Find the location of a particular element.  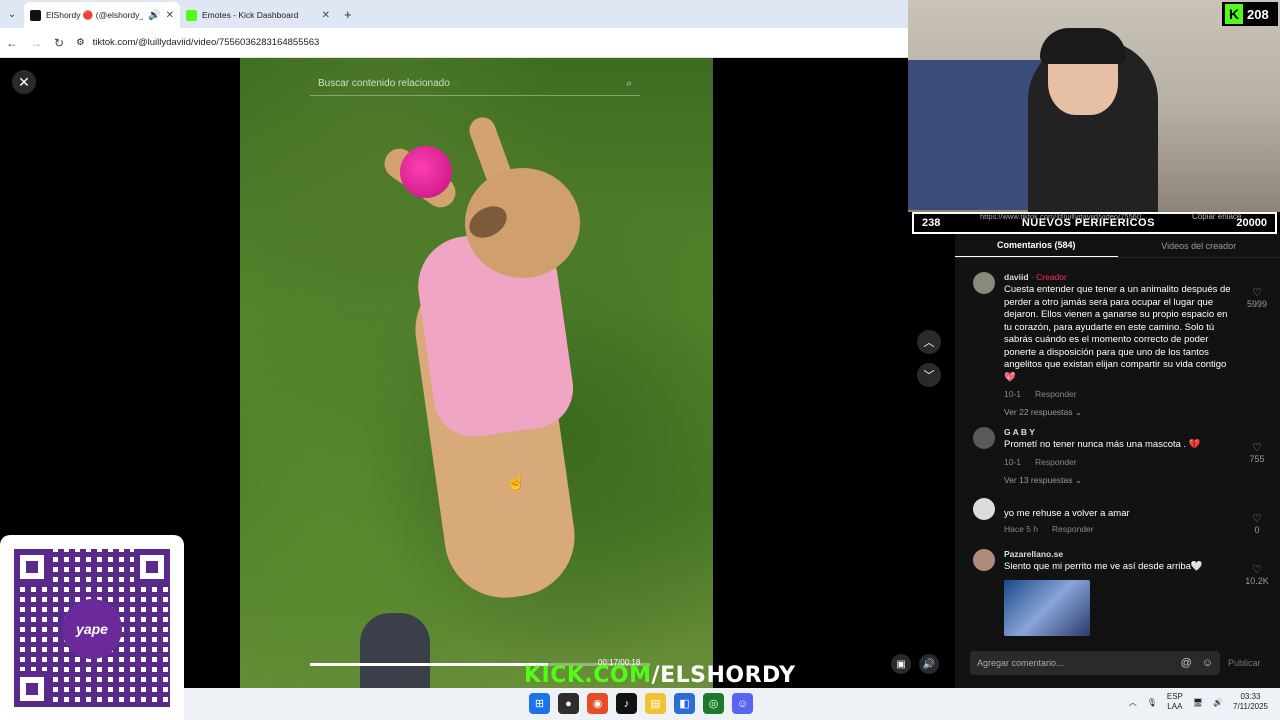

view-replies-button: Ver 22 respuestas ⌄ is located at coordinates (1120, 412).